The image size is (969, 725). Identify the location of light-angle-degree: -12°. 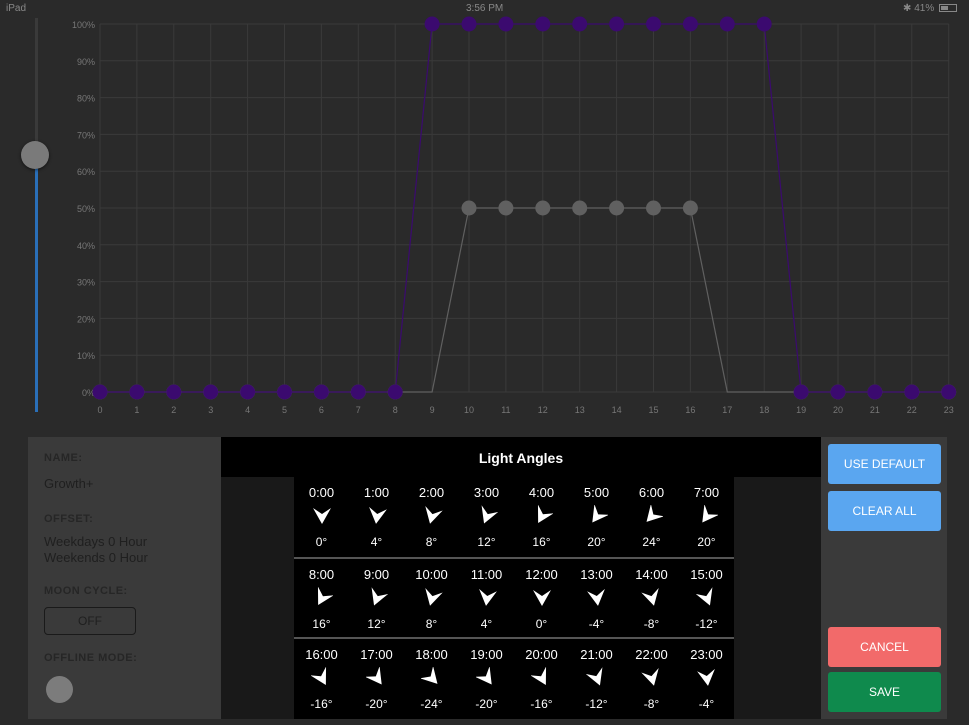
(706, 624).